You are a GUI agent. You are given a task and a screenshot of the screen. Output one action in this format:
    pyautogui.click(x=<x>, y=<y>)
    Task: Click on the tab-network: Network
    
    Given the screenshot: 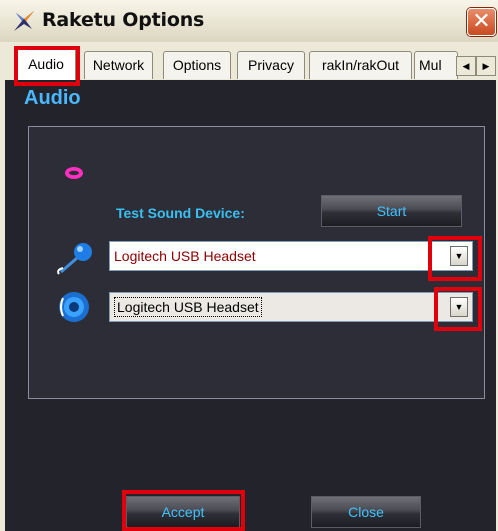 What is the action you would take?
    pyautogui.click(x=118, y=65)
    